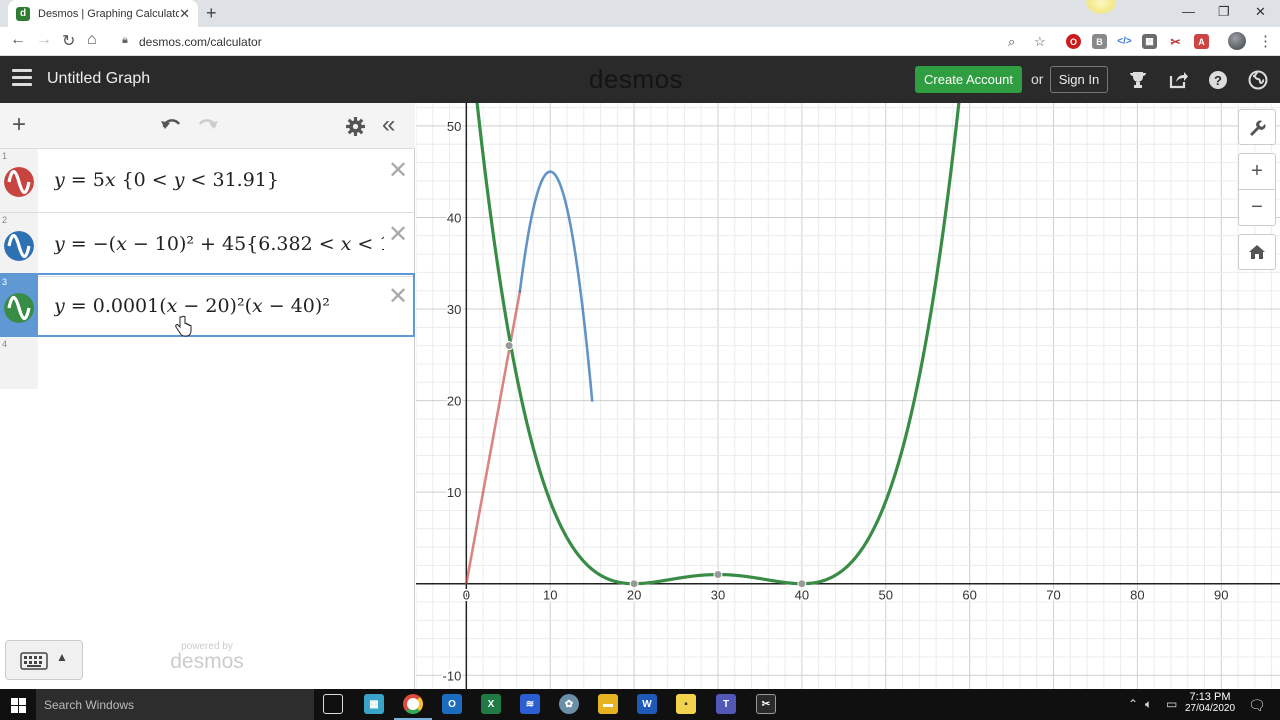 This screenshot has width=1280, height=720. Describe the element at coordinates (1258, 80) in the screenshot. I see `globe-icon` at that location.